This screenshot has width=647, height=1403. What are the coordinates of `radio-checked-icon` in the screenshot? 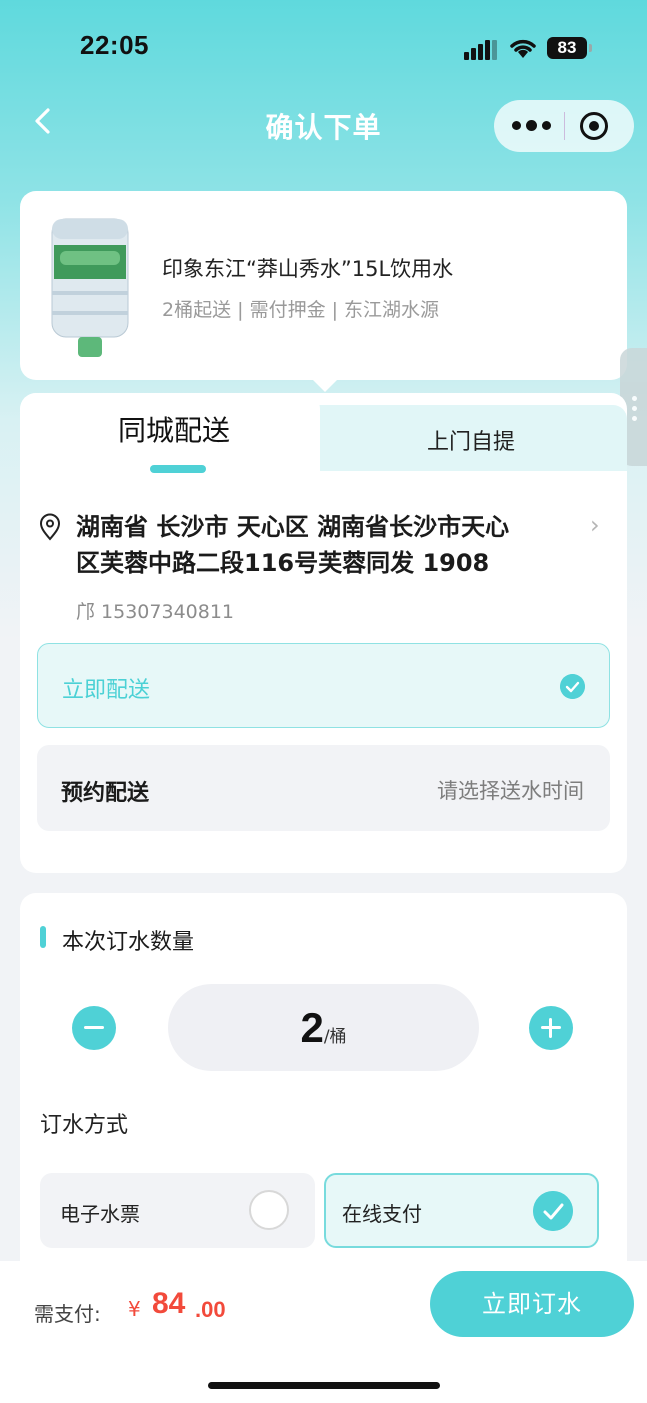 It's located at (553, 1211).